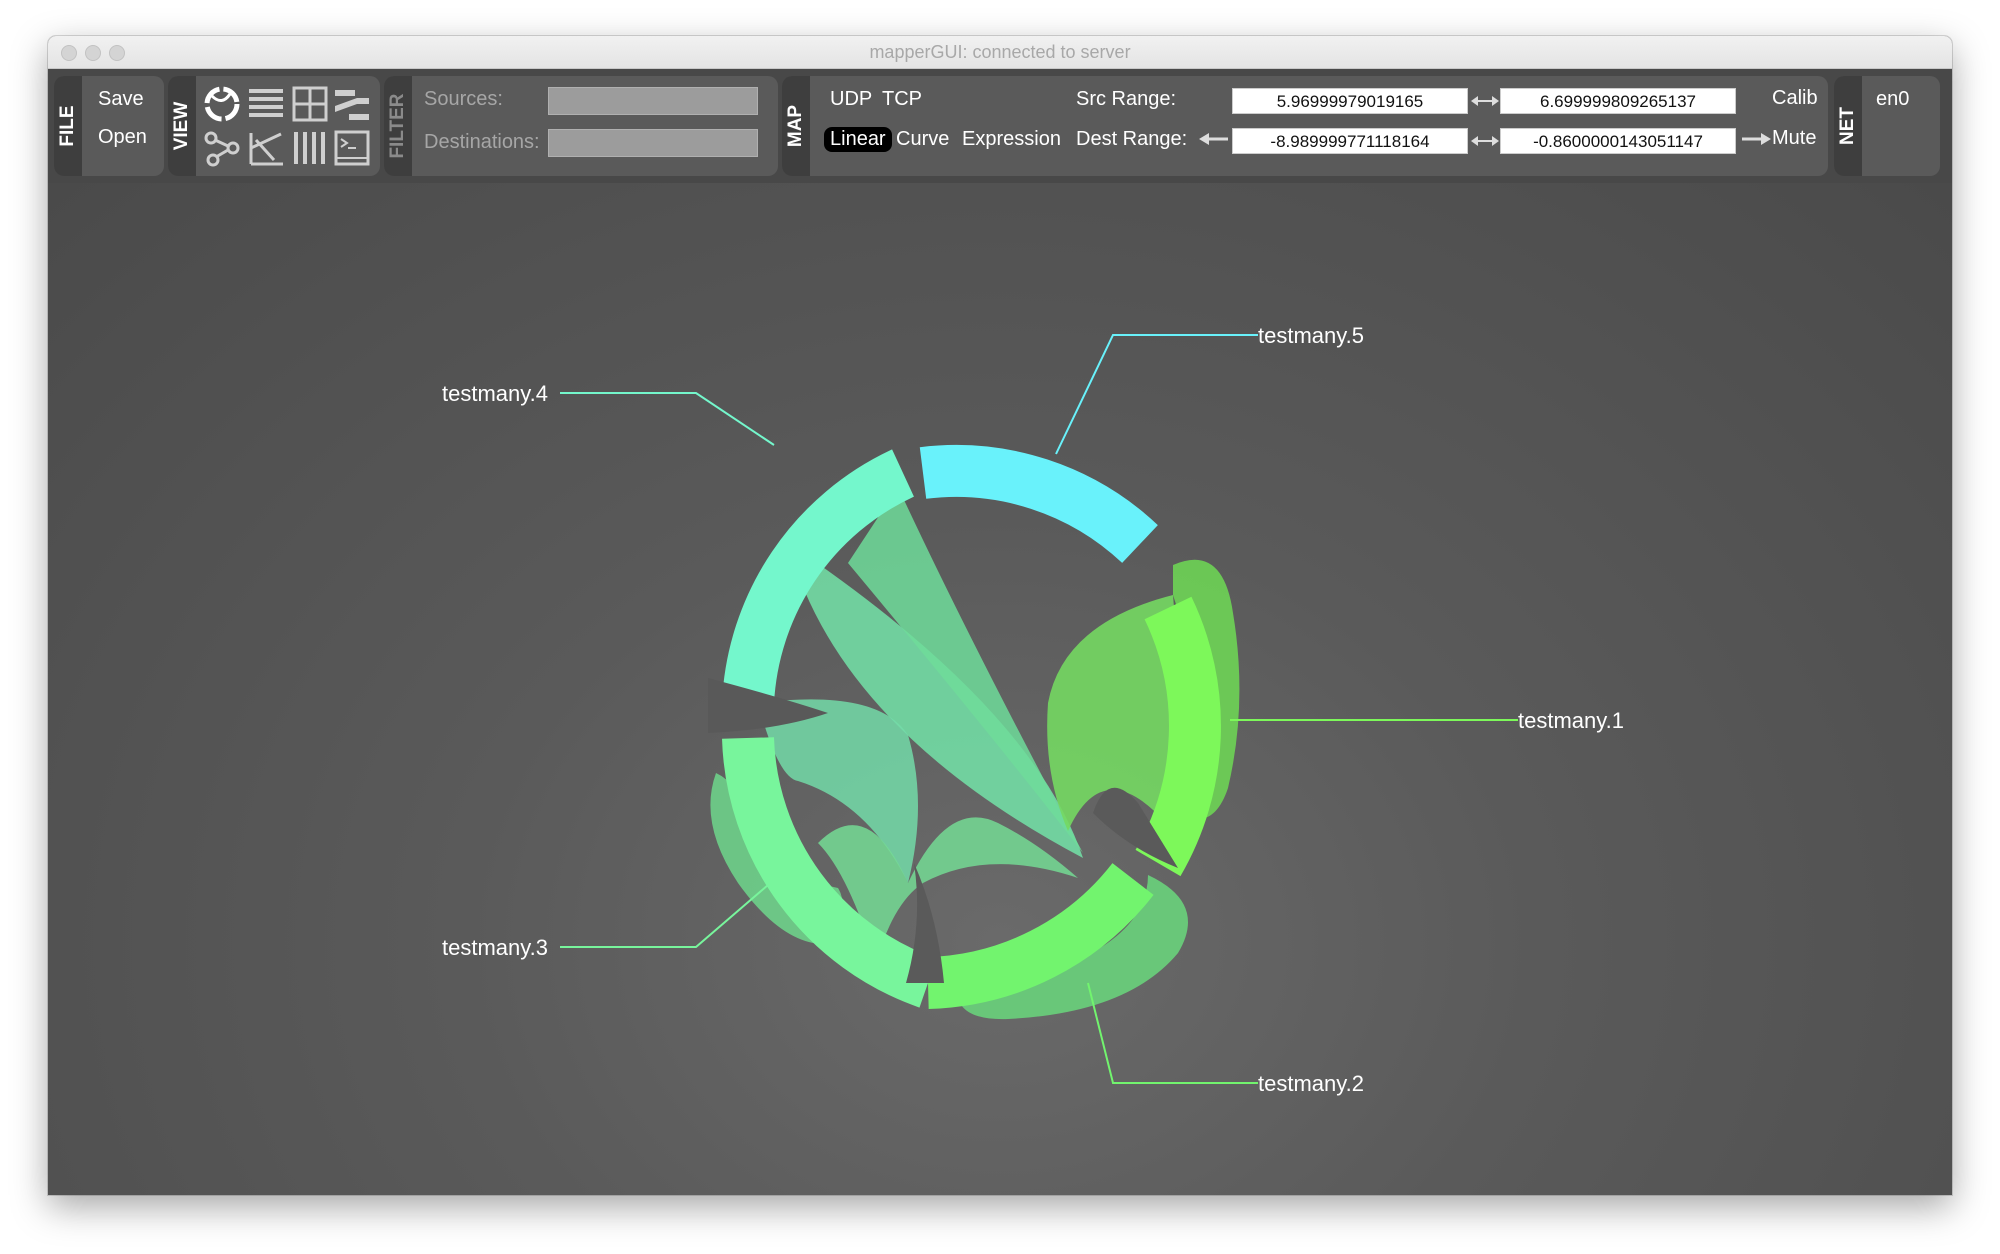 This screenshot has height=1254, width=2000. I want to click on net-panel-label: NET, so click(1847, 126).